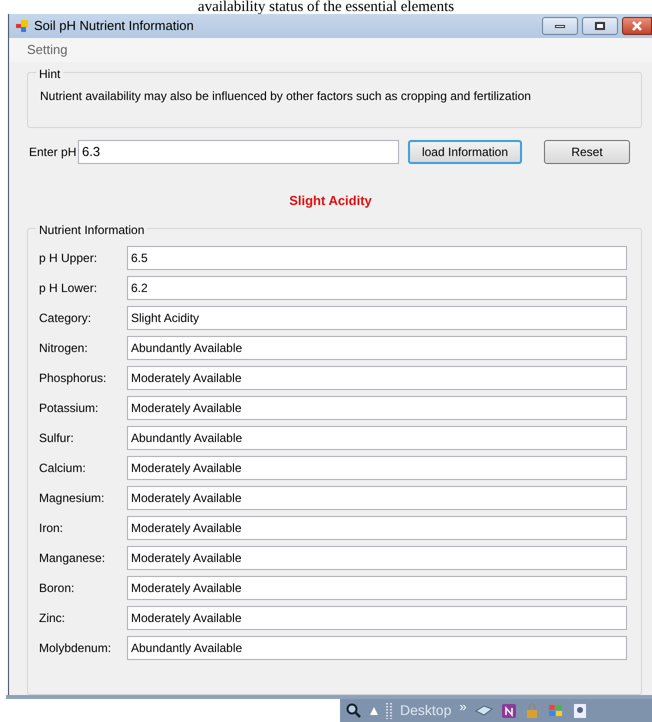 Image resolution: width=652 pixels, height=722 pixels. I want to click on field-label: Boron:, so click(57, 588).